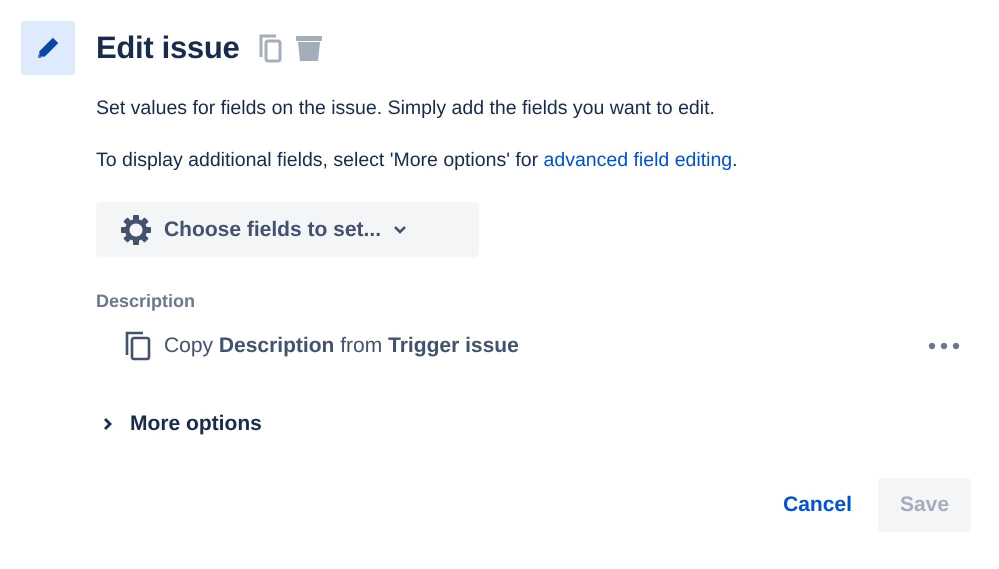 Image resolution: width=999 pixels, height=569 pixels. What do you see at coordinates (179, 424) in the screenshot?
I see `more-options-toggle: More options` at bounding box center [179, 424].